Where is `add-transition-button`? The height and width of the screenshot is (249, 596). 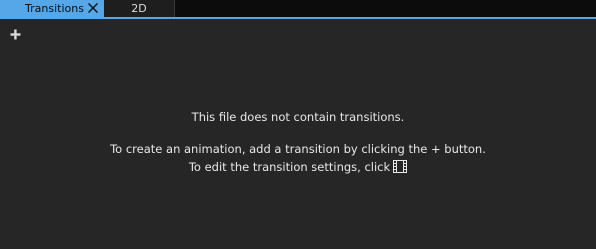
add-transition-button is located at coordinates (15, 34).